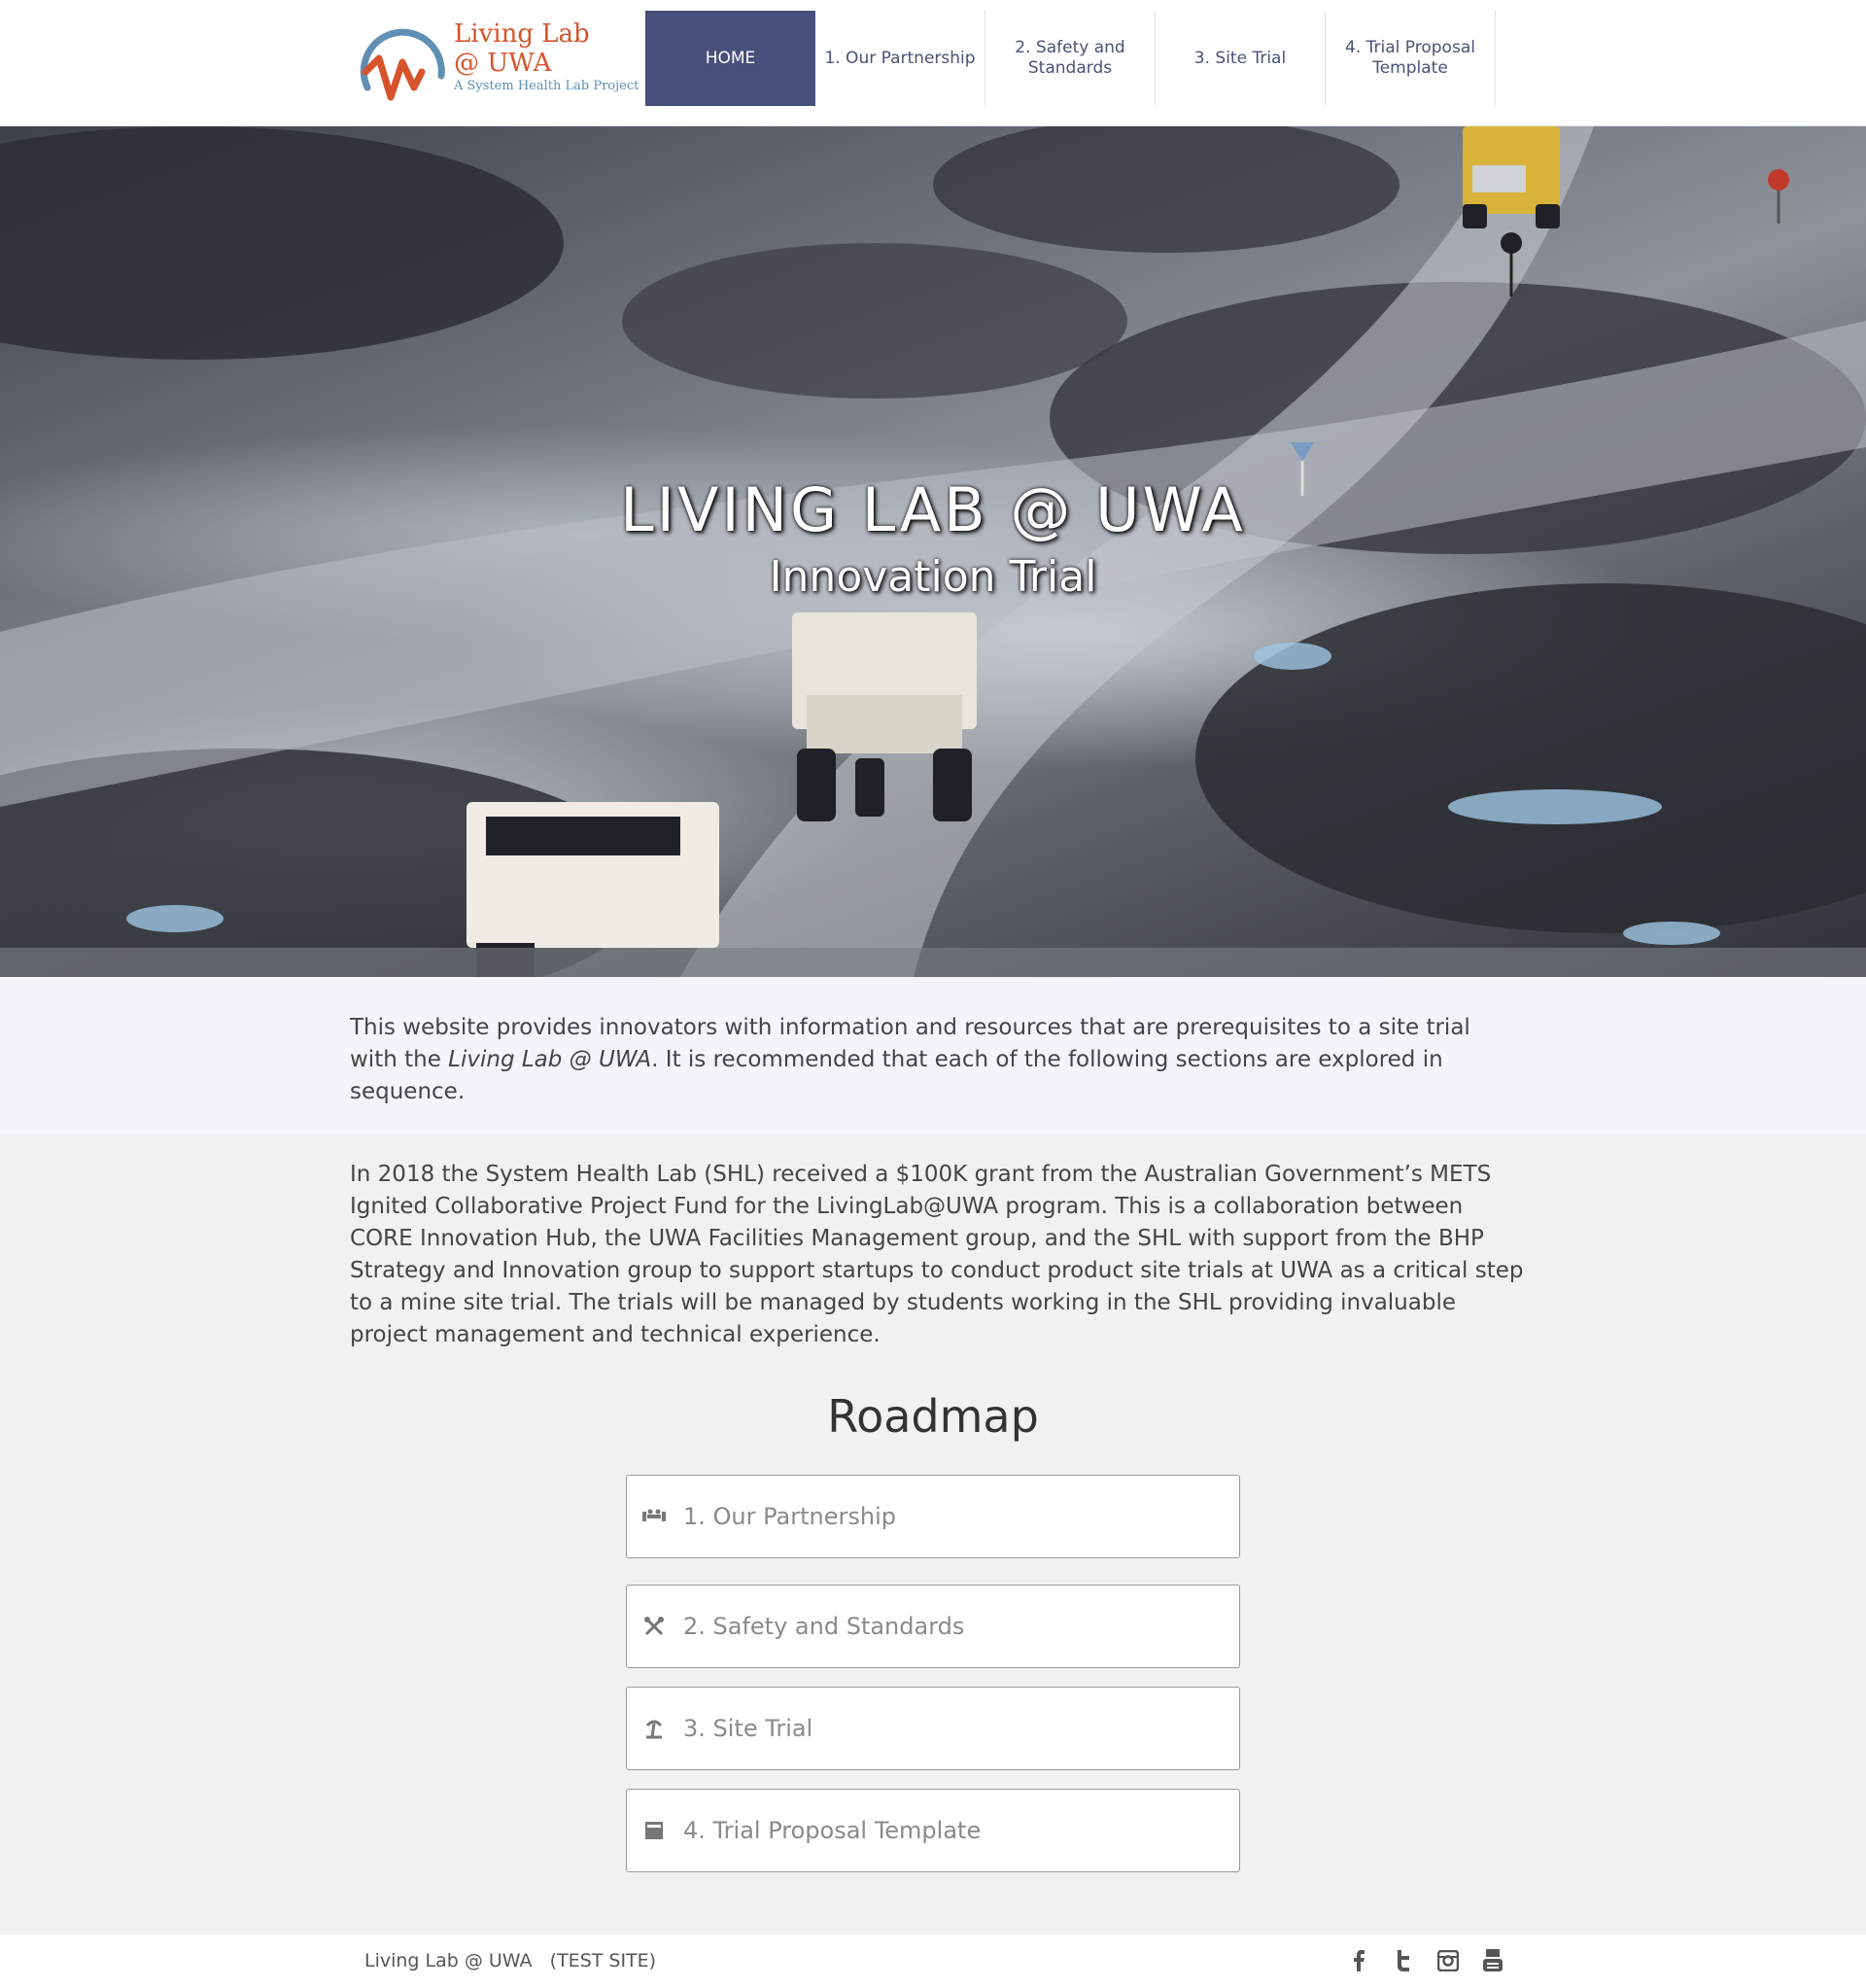  I want to click on footer-site-name: Living Lab @ UWA (TEST SITE), so click(510, 1961).